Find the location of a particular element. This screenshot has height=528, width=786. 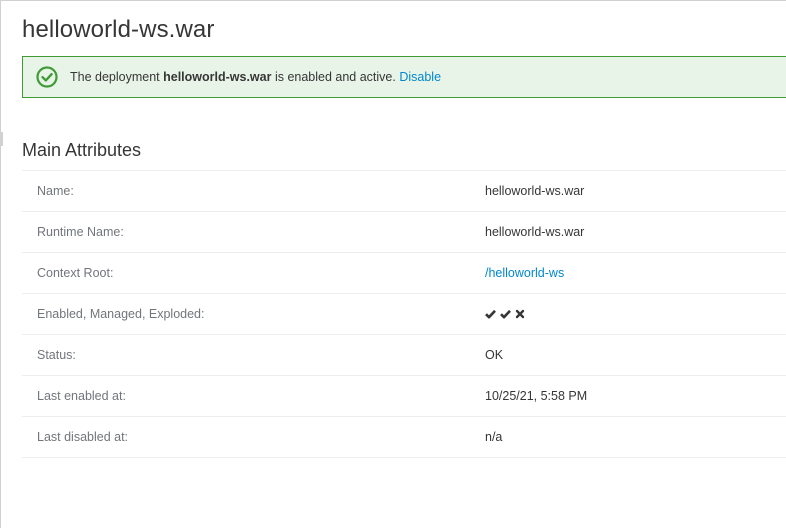

context-root-link: /helloworld-ws is located at coordinates (524, 273).